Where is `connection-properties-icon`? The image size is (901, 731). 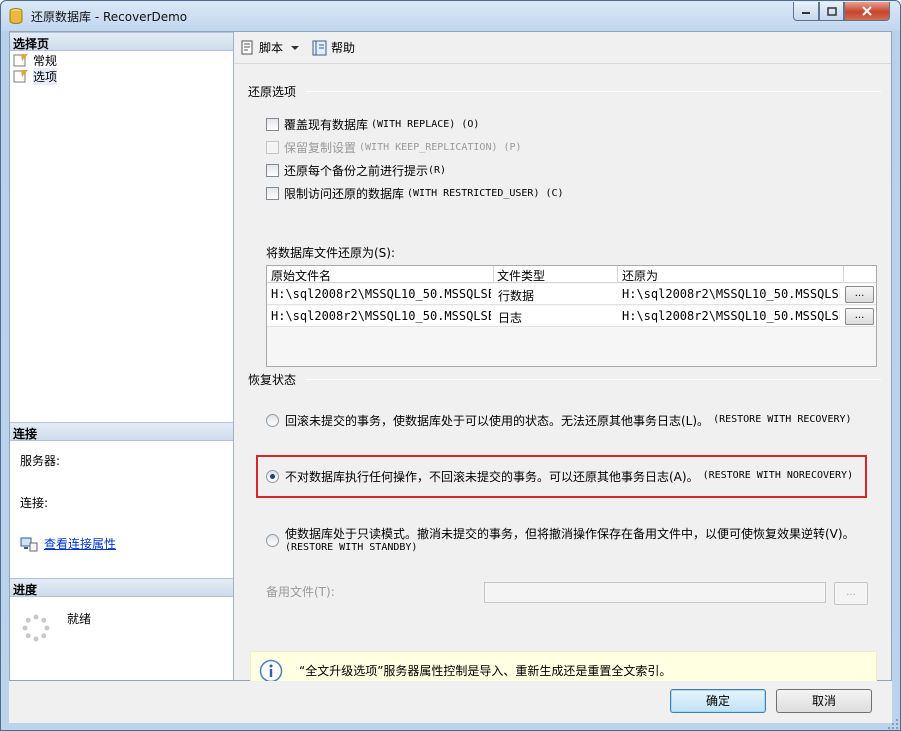
connection-properties-icon is located at coordinates (29, 544).